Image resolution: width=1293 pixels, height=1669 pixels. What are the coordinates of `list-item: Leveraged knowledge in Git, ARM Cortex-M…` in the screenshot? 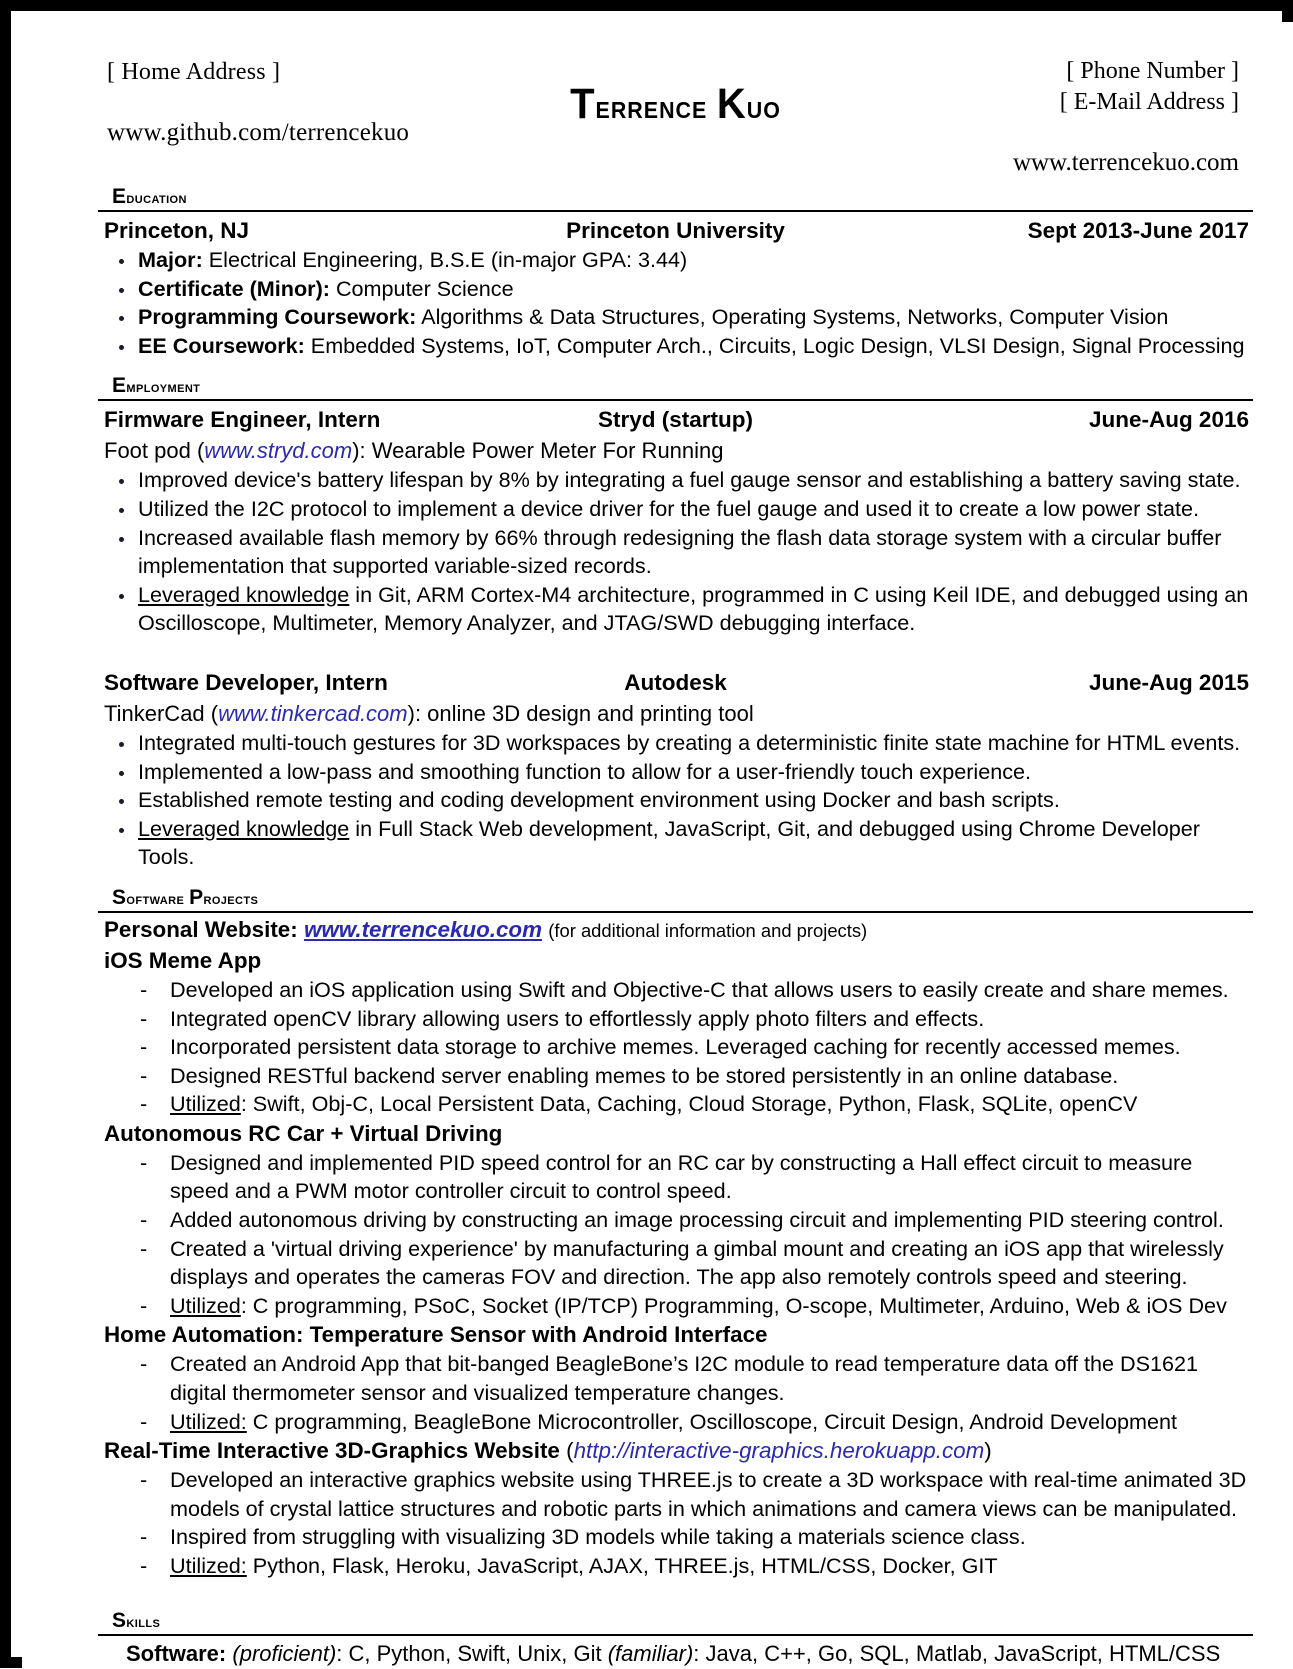 It's located at (675, 609).